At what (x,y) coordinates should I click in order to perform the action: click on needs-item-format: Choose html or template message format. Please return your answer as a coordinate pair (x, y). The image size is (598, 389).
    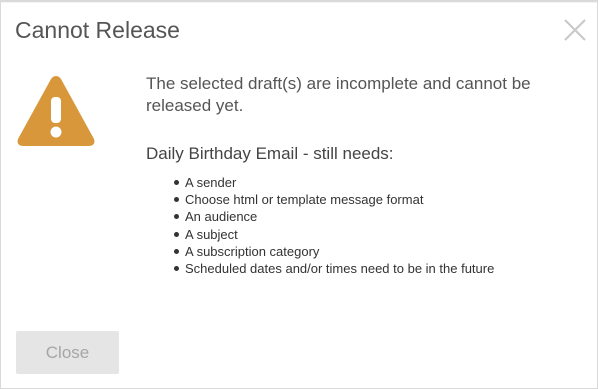
    Looking at the image, I should click on (333, 199).